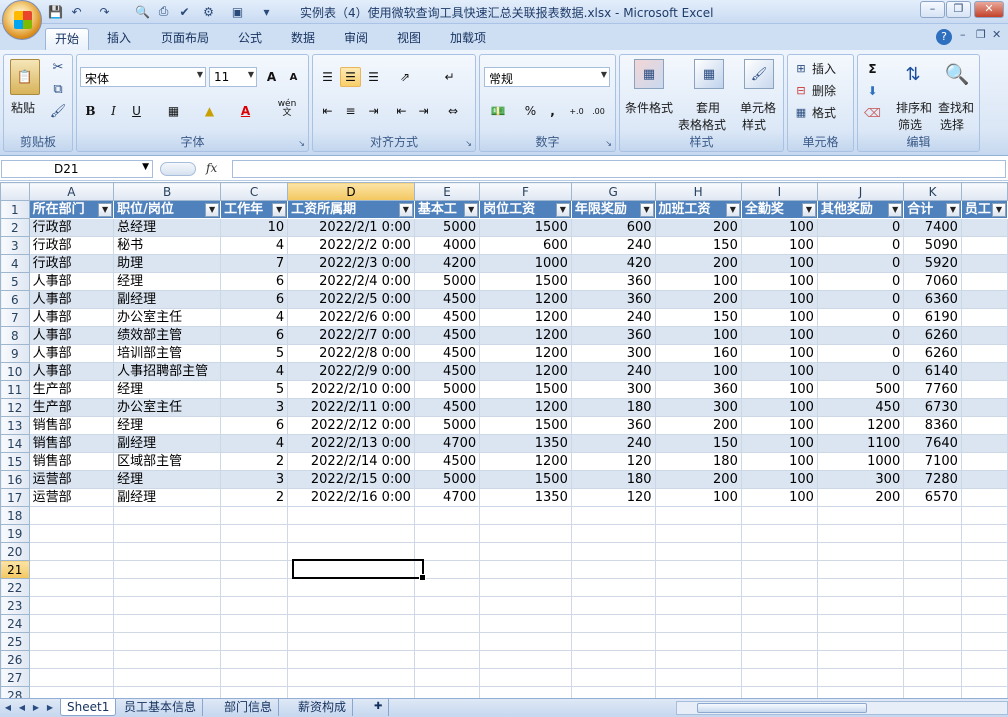 This screenshot has width=1008, height=717. Describe the element at coordinates (351, 389) in the screenshot. I see `table-cell: 2022/2/10 0:00` at that location.